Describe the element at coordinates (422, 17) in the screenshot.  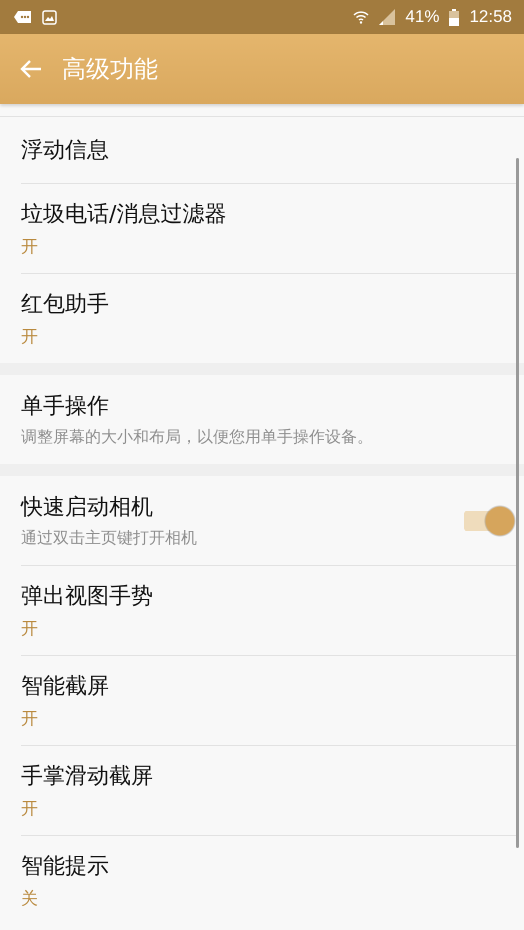
I see `battery-percentage: 41%` at that location.